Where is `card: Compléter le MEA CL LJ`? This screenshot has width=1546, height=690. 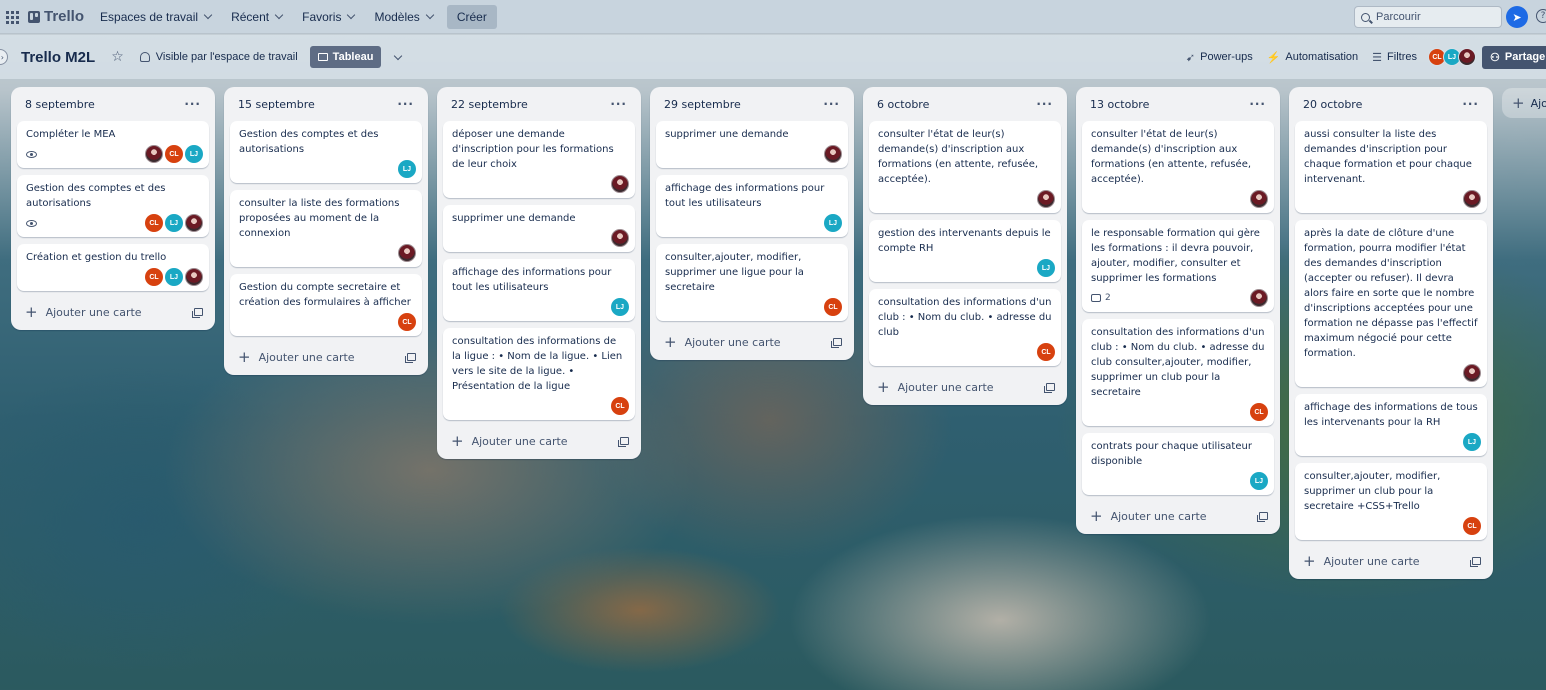
card: Compléter le MEA CL LJ is located at coordinates (113, 144).